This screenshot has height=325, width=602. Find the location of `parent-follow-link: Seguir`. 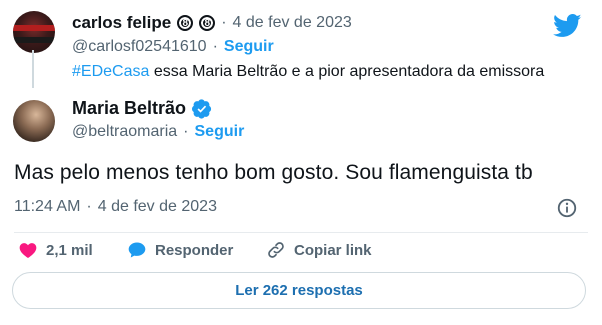

parent-follow-link: Seguir is located at coordinates (249, 47).